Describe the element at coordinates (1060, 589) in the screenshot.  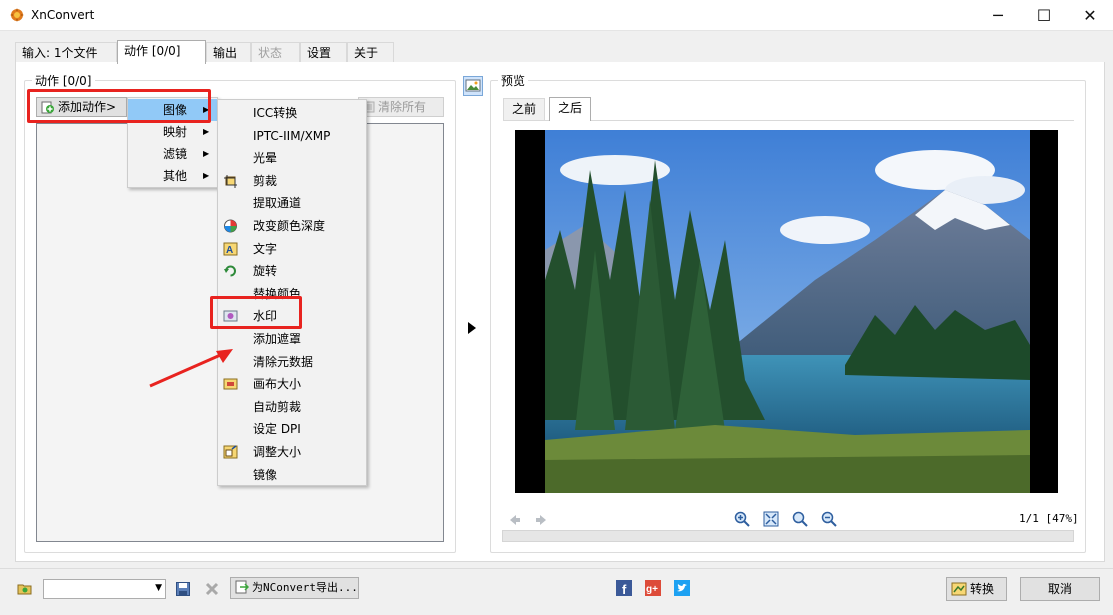
I see `cancel-button: 取消` at that location.